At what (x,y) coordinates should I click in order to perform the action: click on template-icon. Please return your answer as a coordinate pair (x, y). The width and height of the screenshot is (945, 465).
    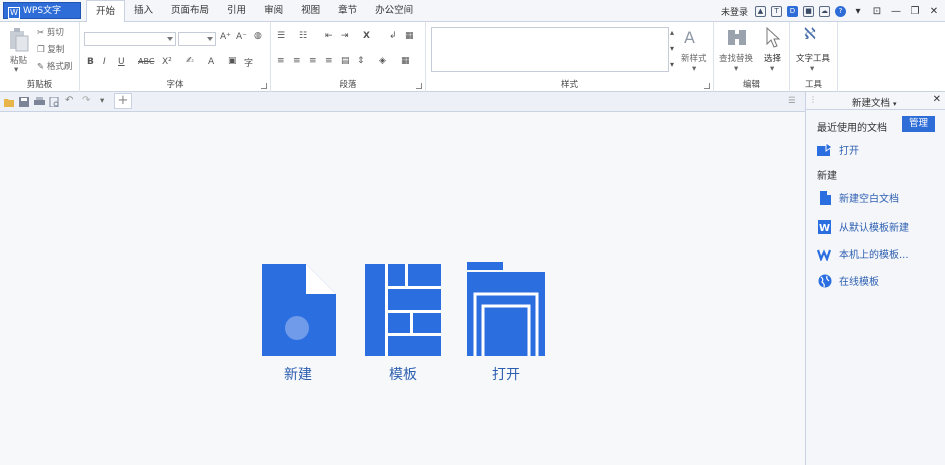
    Looking at the image, I should click on (403, 310).